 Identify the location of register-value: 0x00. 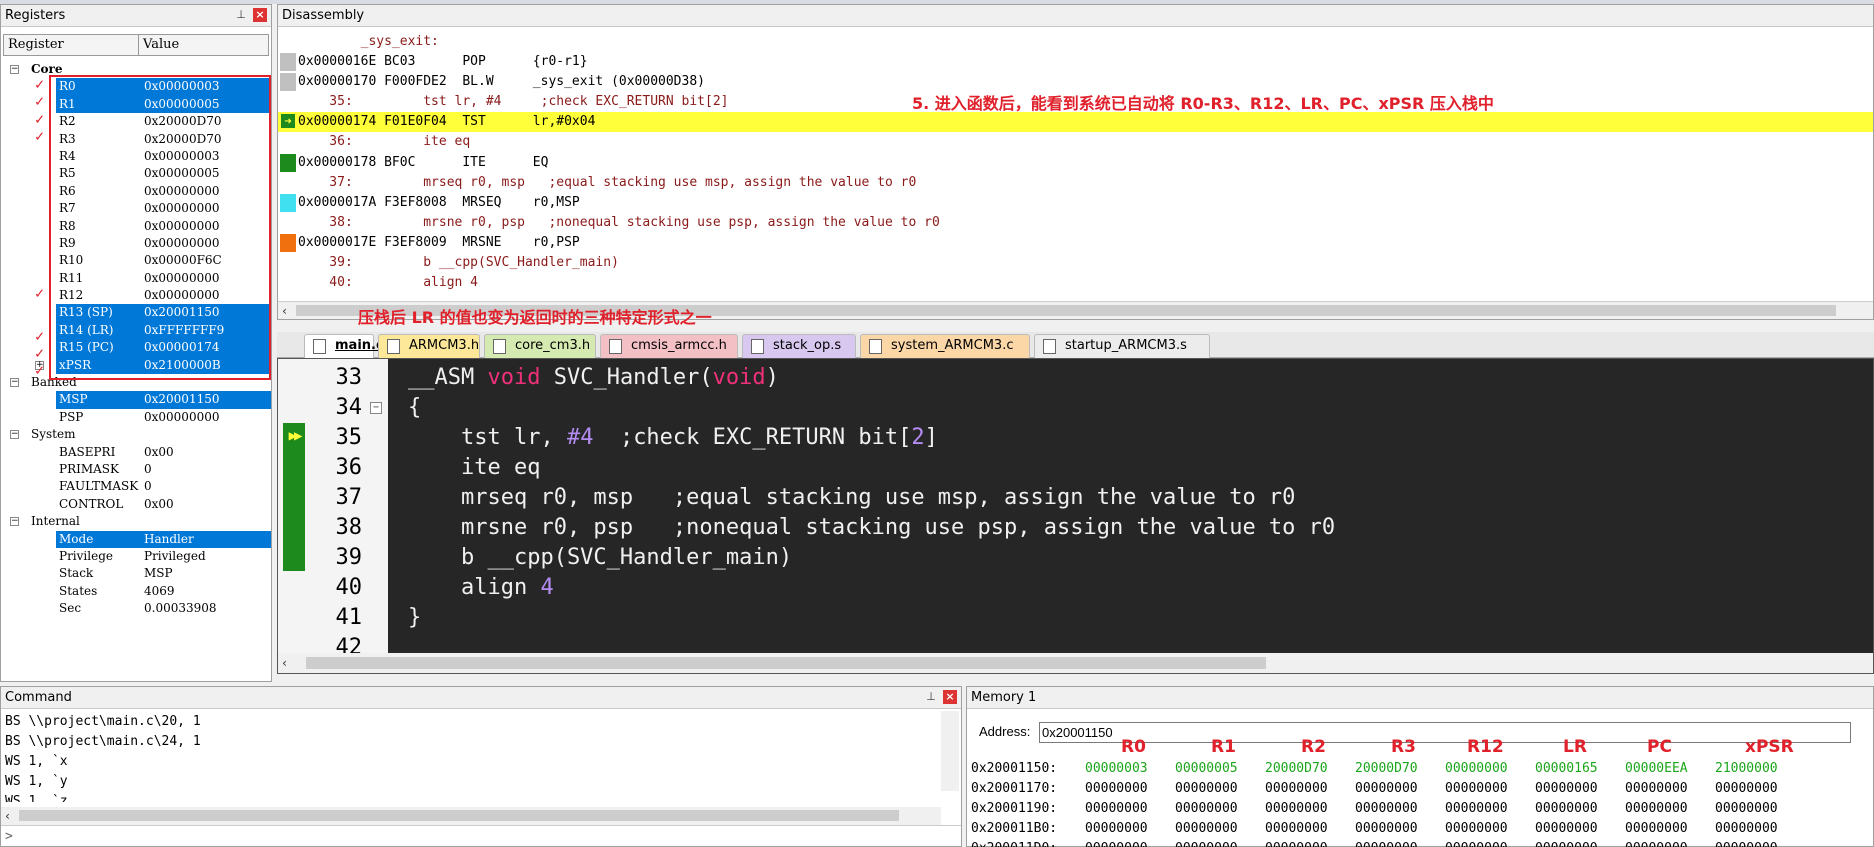
(159, 452).